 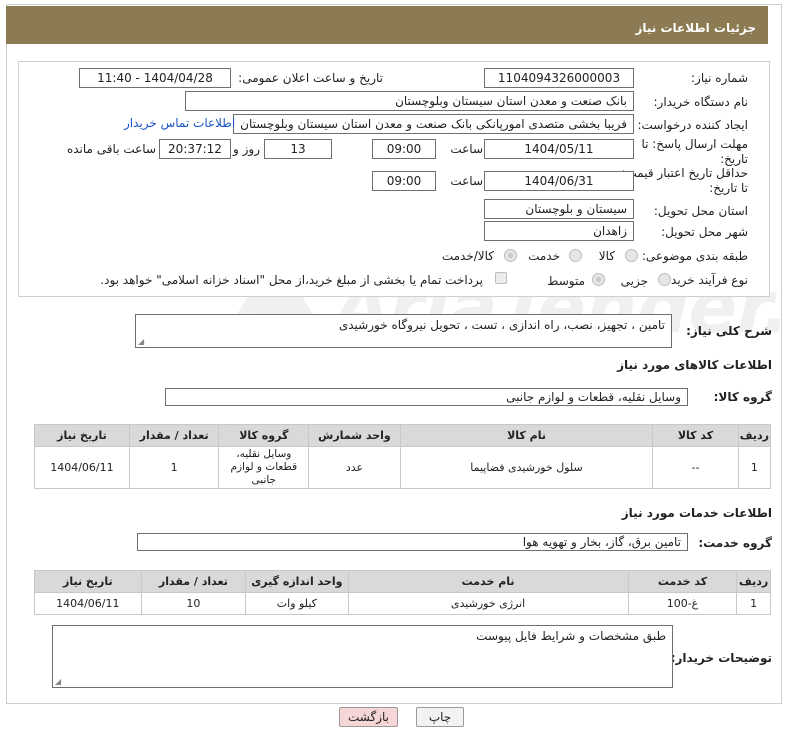 What do you see at coordinates (694, 256) in the screenshot?
I see `category-label: طبقه بندی موضوعی:` at bounding box center [694, 256].